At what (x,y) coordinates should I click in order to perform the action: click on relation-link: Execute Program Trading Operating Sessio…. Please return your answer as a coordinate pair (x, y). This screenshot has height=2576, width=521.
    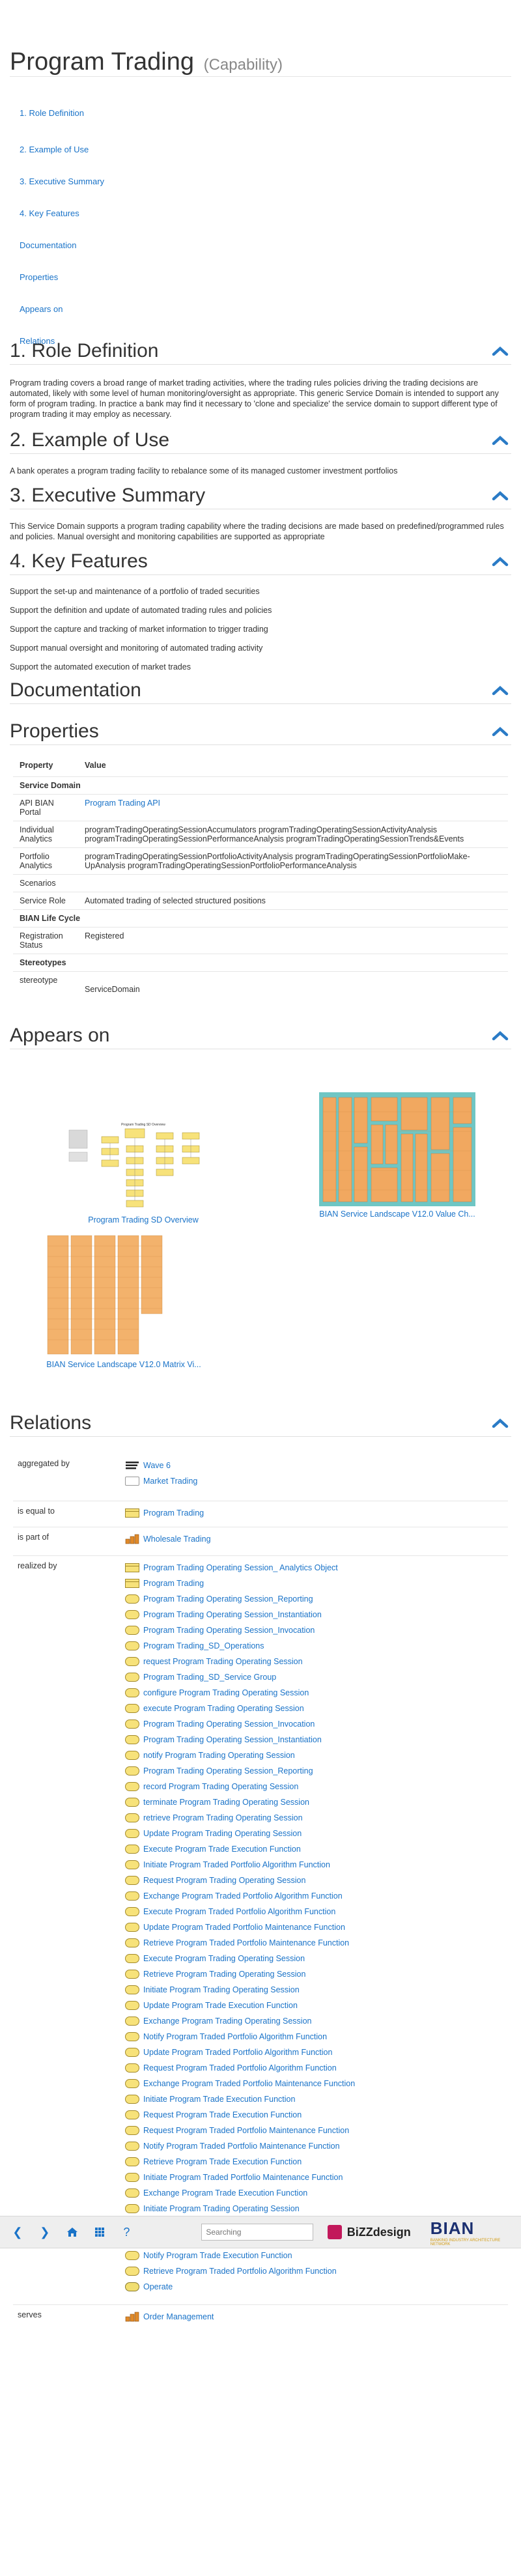
    Looking at the image, I should click on (224, 1958).